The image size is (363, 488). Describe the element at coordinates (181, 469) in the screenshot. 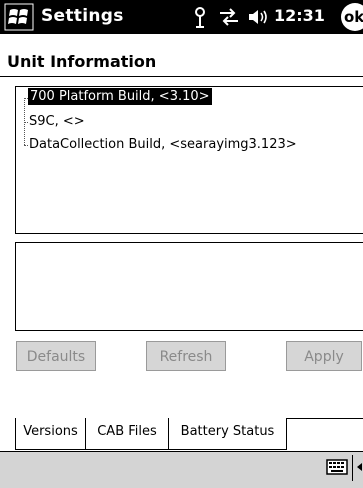

I see `menu-bar` at that location.